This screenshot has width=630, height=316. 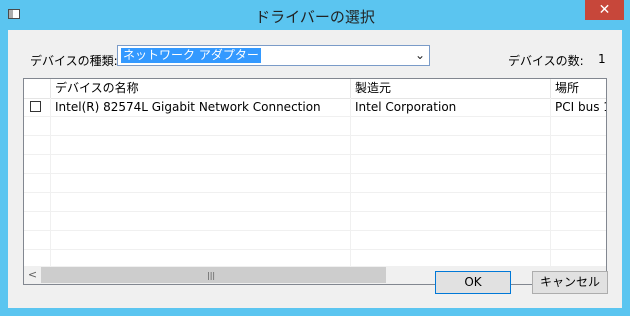 What do you see at coordinates (570, 282) in the screenshot?
I see `cancel-button: キャンセル` at bounding box center [570, 282].